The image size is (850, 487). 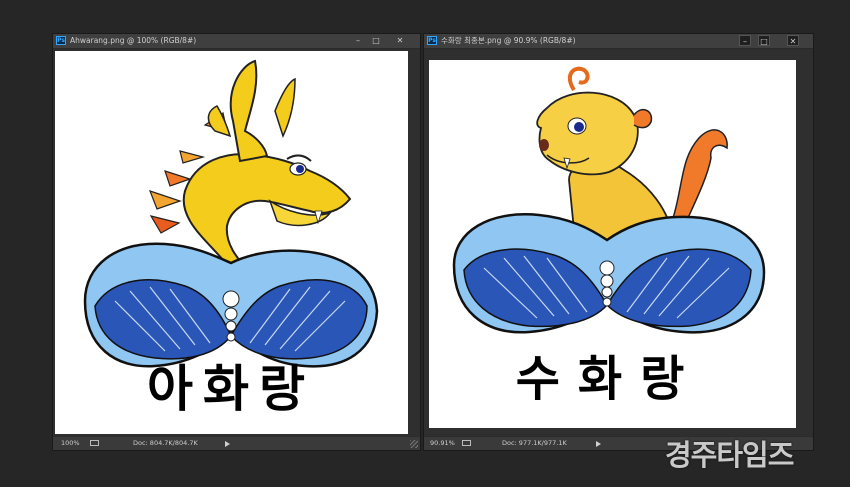 I want to click on document-title: Ahwarang.png @ 100% (RGB/8#), so click(x=133, y=40).